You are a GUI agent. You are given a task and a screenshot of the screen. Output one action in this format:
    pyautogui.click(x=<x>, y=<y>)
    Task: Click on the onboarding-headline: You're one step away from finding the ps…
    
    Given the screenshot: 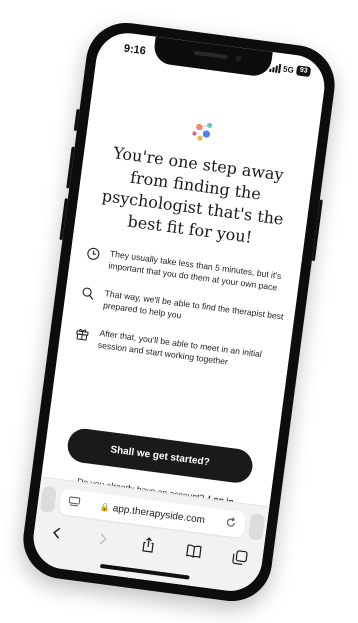 What is the action you would take?
    pyautogui.click(x=192, y=194)
    